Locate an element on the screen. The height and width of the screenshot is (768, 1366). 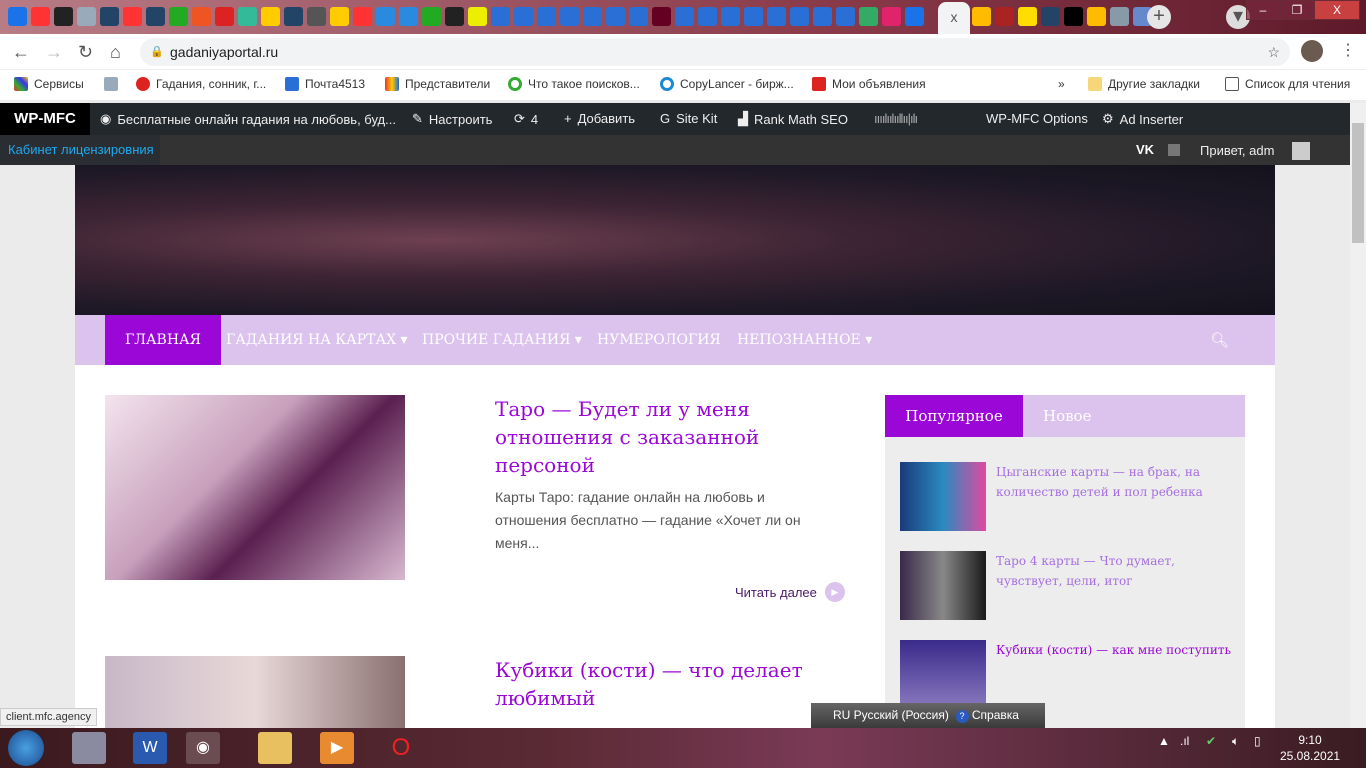
tab-new: Новое is located at coordinates (1134, 416).